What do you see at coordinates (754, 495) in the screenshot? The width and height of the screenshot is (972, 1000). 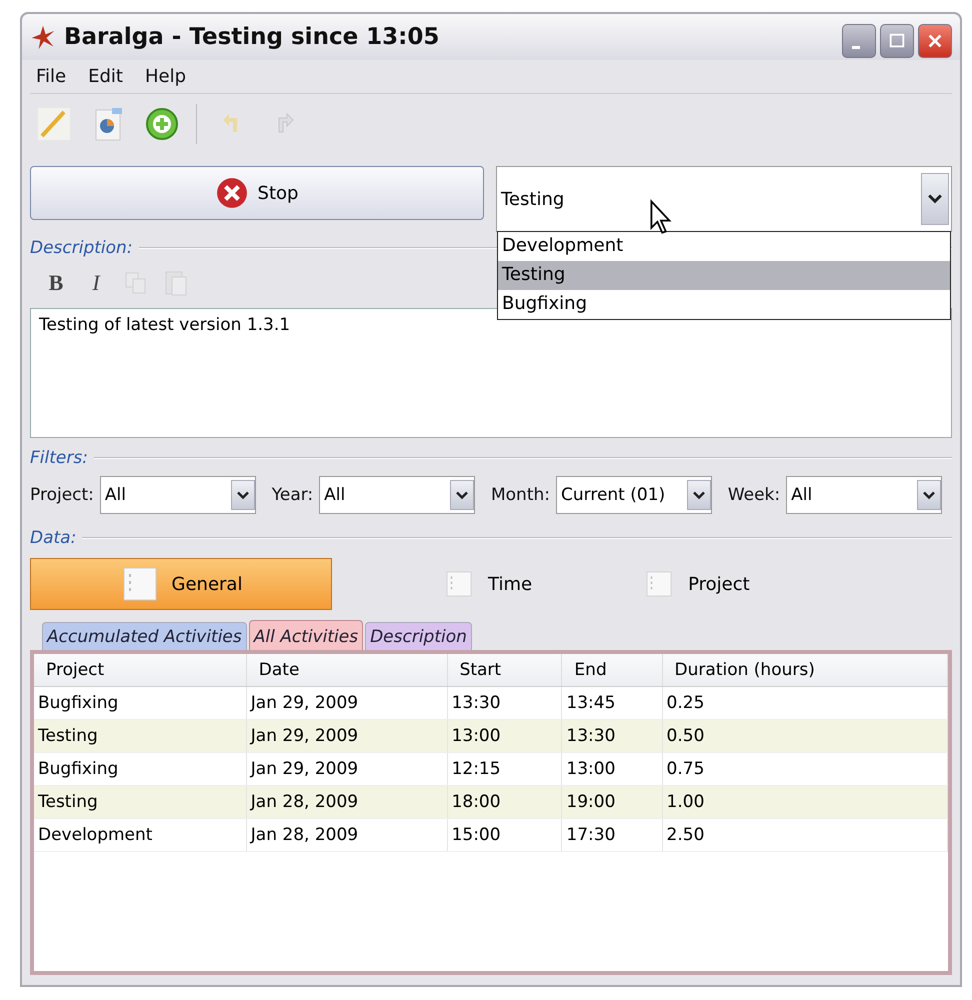 I see `filter-label: Week:` at bounding box center [754, 495].